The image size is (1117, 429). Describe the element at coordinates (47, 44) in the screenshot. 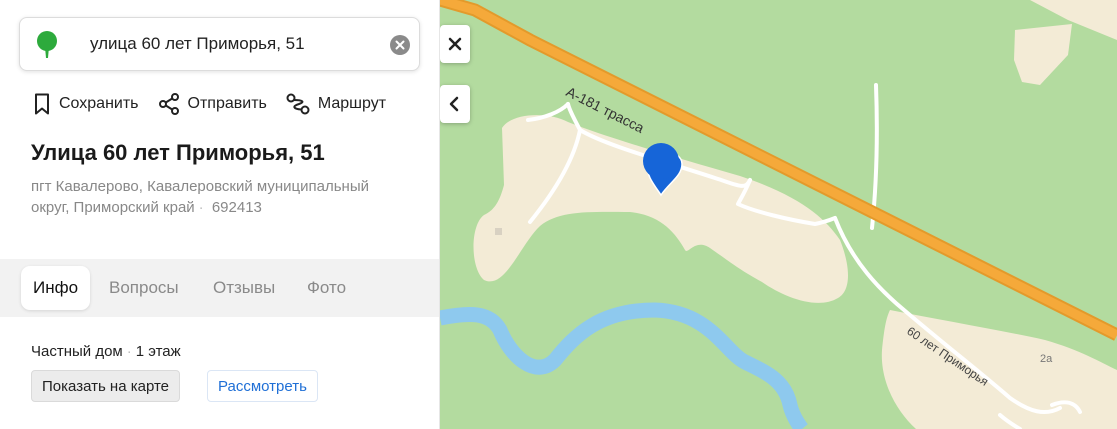

I see `tree-pin-icon` at that location.